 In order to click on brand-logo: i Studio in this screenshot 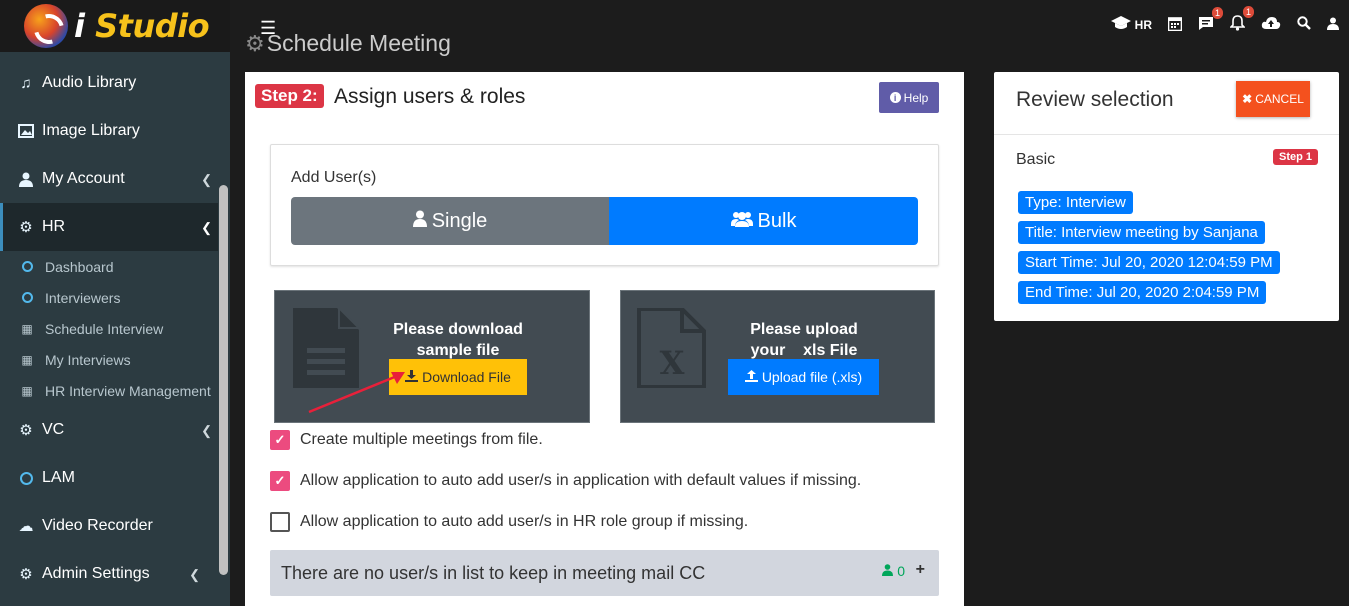, I will do `click(115, 26)`.